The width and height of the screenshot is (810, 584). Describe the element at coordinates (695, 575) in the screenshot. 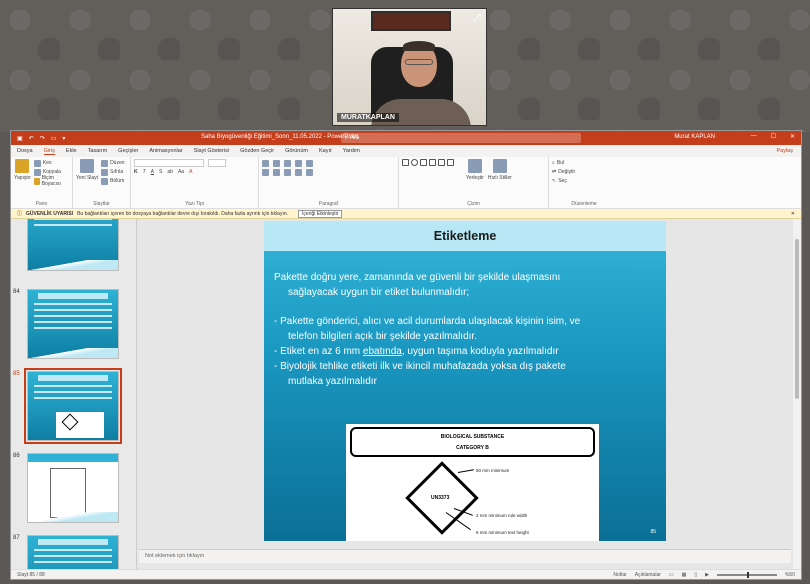

I see `reading-view-icon: ▯` at that location.